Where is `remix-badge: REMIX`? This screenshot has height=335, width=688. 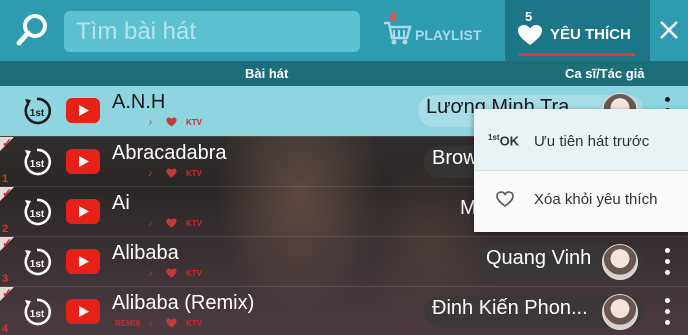 remix-badge: REMIX is located at coordinates (128, 323).